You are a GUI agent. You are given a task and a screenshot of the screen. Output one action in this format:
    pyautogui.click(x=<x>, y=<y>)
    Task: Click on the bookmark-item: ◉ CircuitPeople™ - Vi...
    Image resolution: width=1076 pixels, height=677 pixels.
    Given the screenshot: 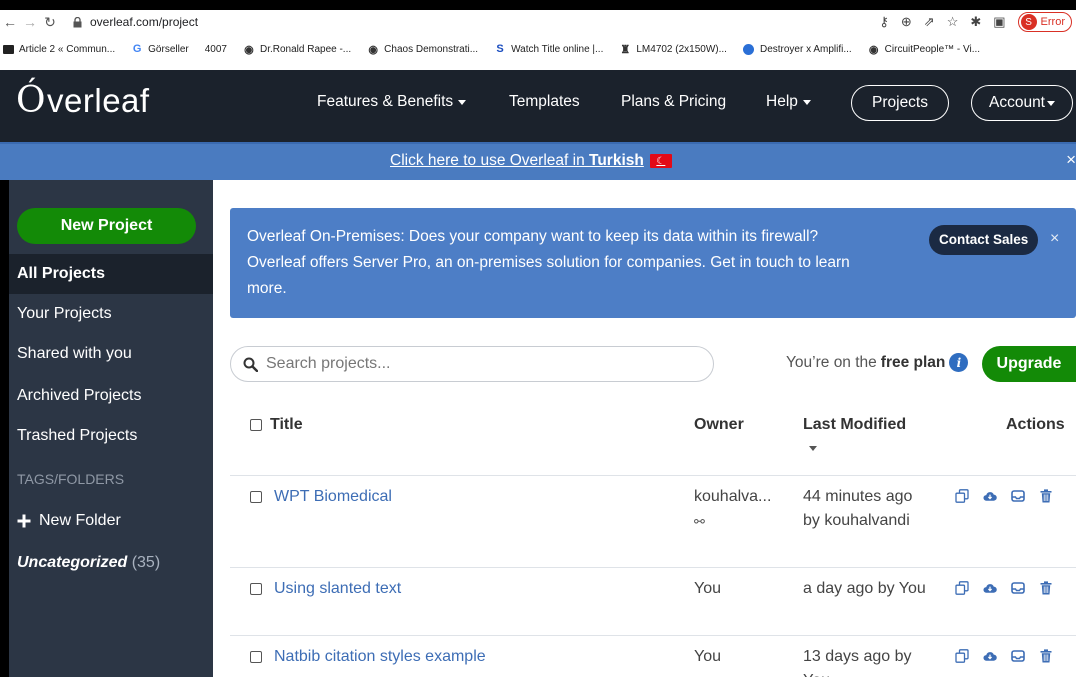 What is the action you would take?
    pyautogui.click(x=924, y=49)
    